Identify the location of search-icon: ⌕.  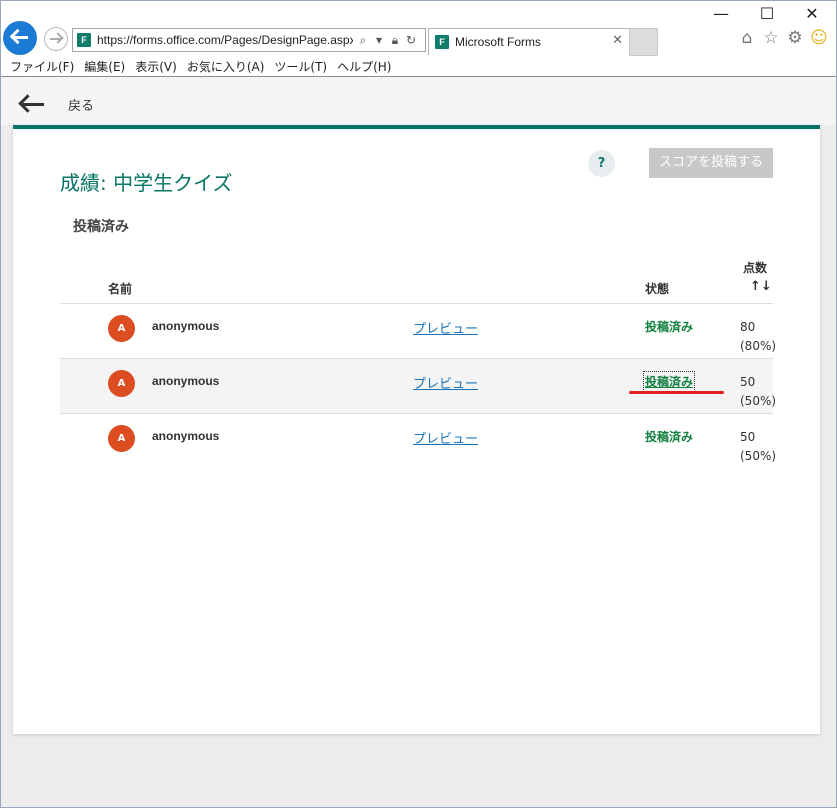
(363, 40).